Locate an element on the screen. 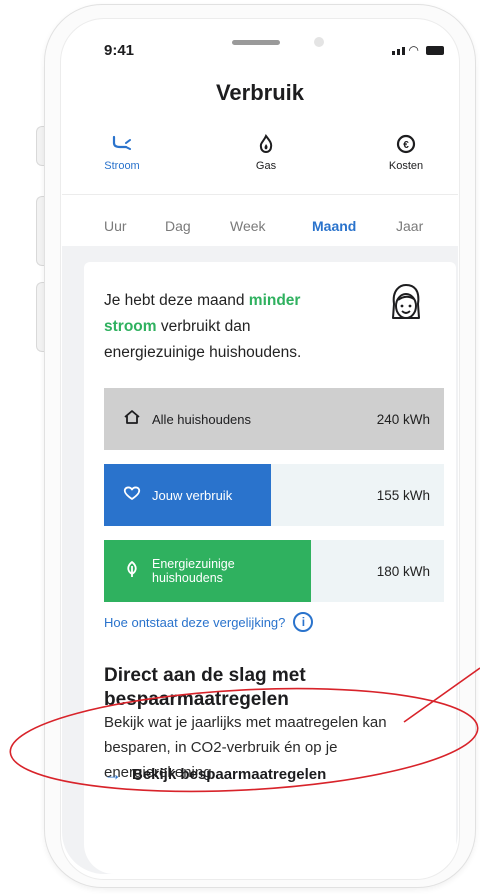  tab-dag: Dag is located at coordinates (178, 226).